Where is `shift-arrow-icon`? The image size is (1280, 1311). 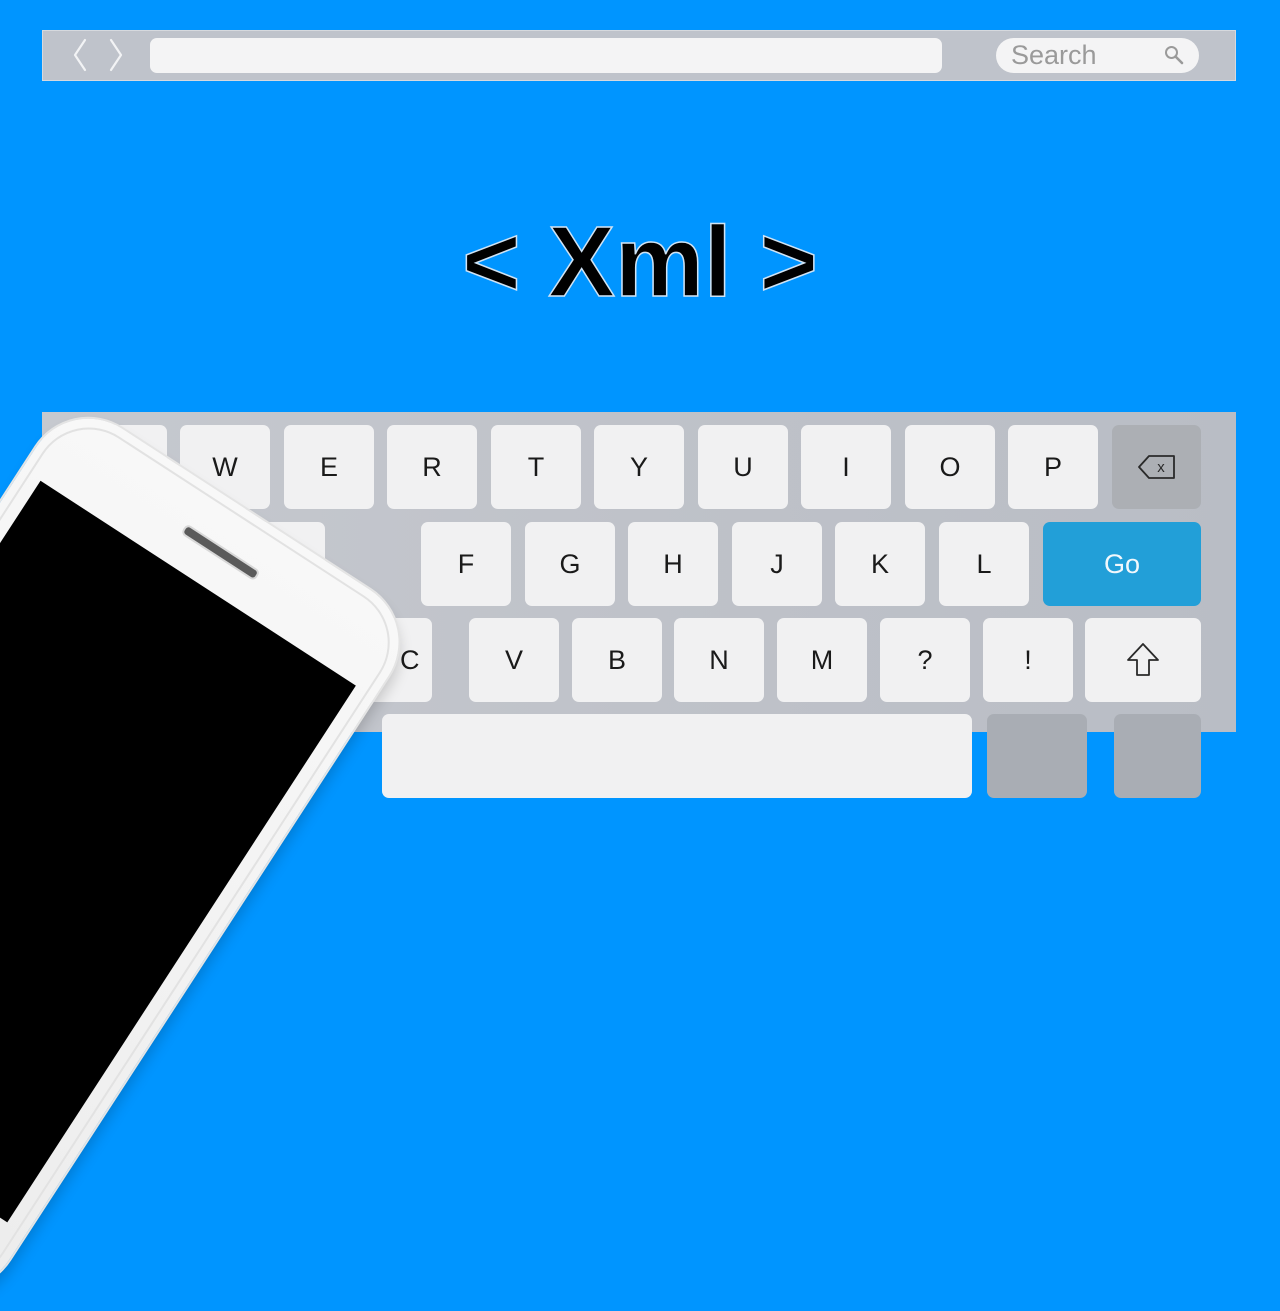
shift-arrow-icon is located at coordinates (1143, 659).